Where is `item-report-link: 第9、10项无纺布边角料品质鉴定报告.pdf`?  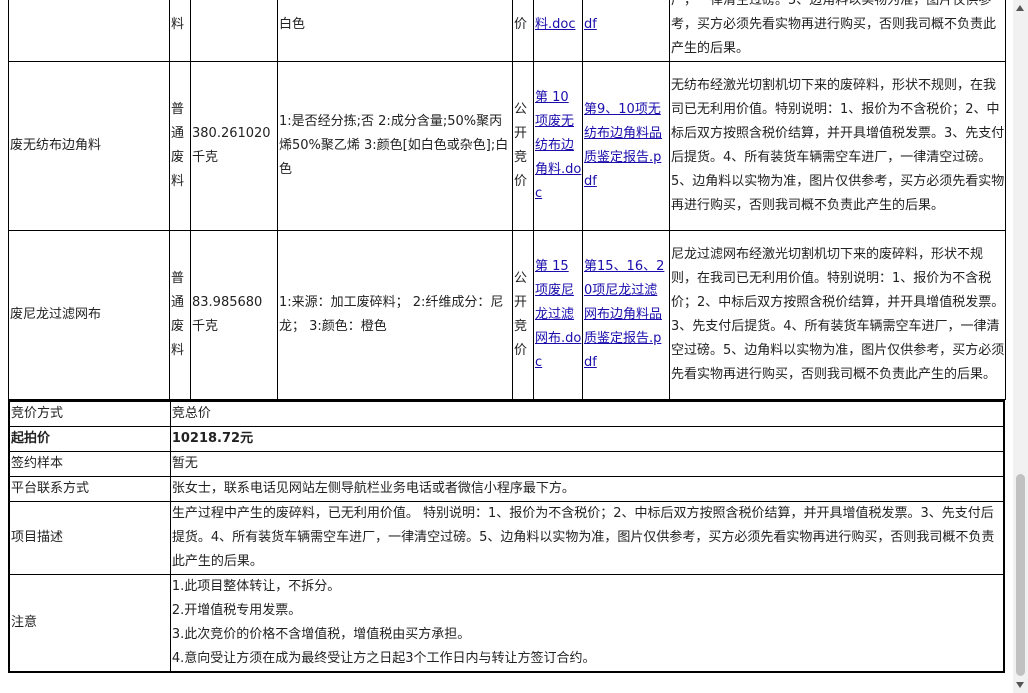 item-report-link: 第9、10项无纺布边角料品质鉴定报告.pdf is located at coordinates (623, 145).